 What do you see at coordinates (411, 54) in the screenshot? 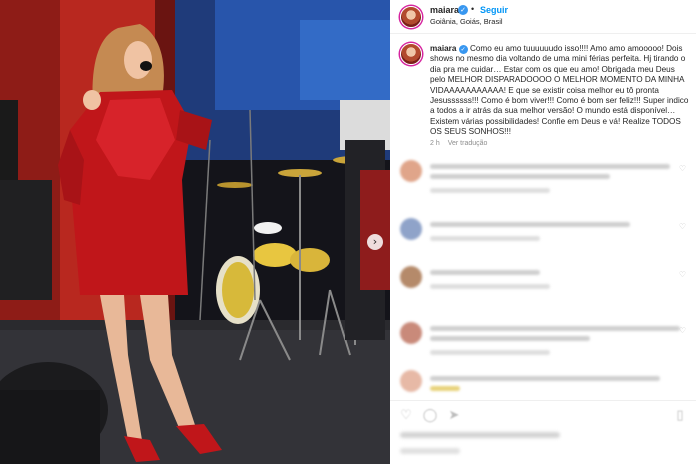
I see `caption-avatar` at bounding box center [411, 54].